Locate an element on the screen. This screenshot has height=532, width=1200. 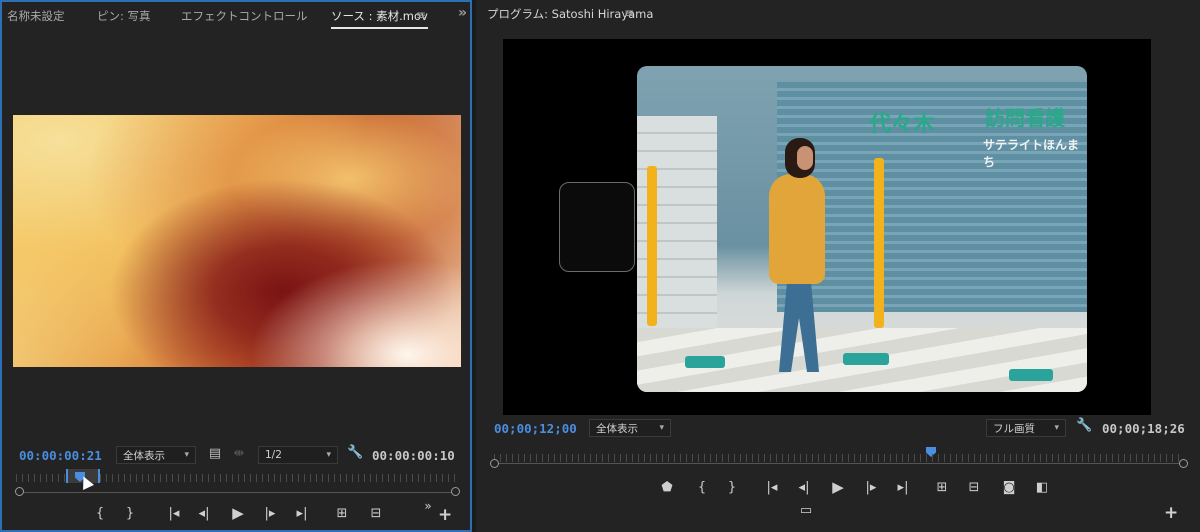
more-controls-icon: » is located at coordinates (428, 506).